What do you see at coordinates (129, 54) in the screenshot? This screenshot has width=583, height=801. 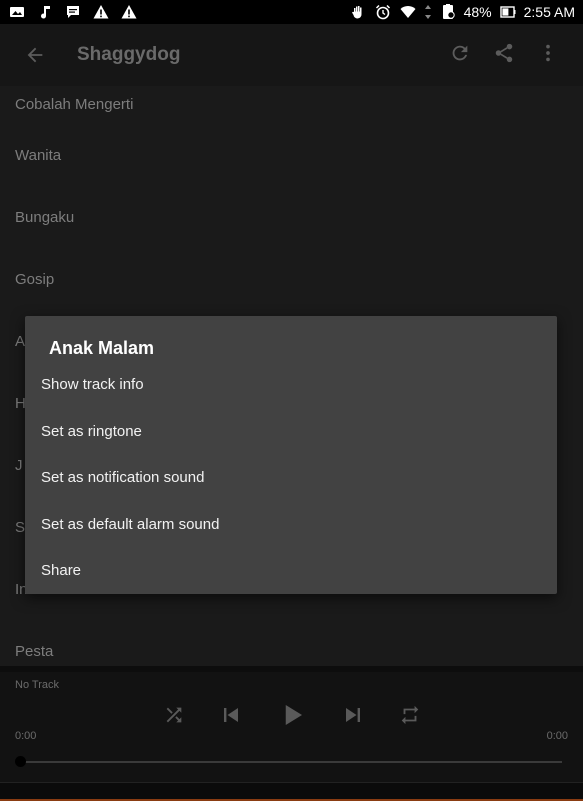 I see `page-title: Shaggydog` at bounding box center [129, 54].